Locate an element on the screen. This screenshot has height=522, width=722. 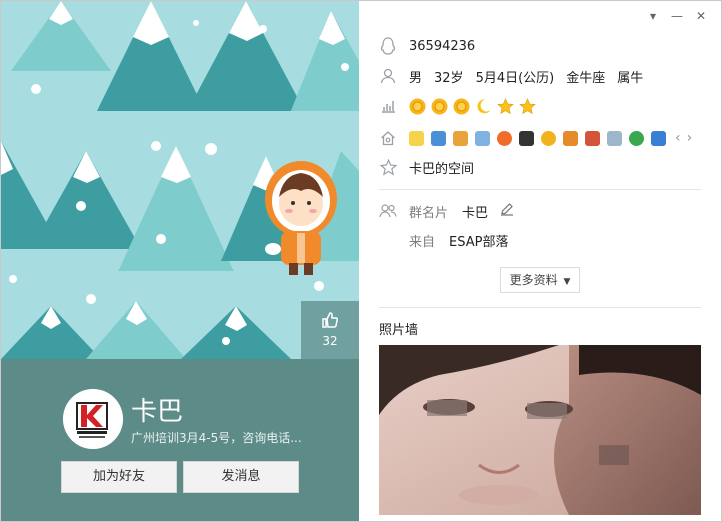
avatar is located at coordinates (93, 419).